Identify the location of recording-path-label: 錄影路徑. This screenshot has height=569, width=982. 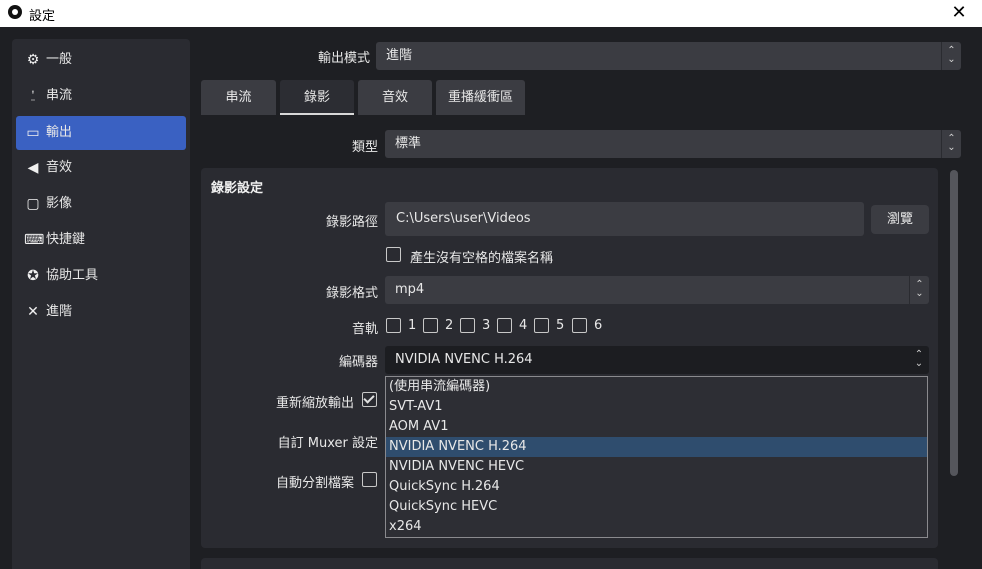
(351, 222).